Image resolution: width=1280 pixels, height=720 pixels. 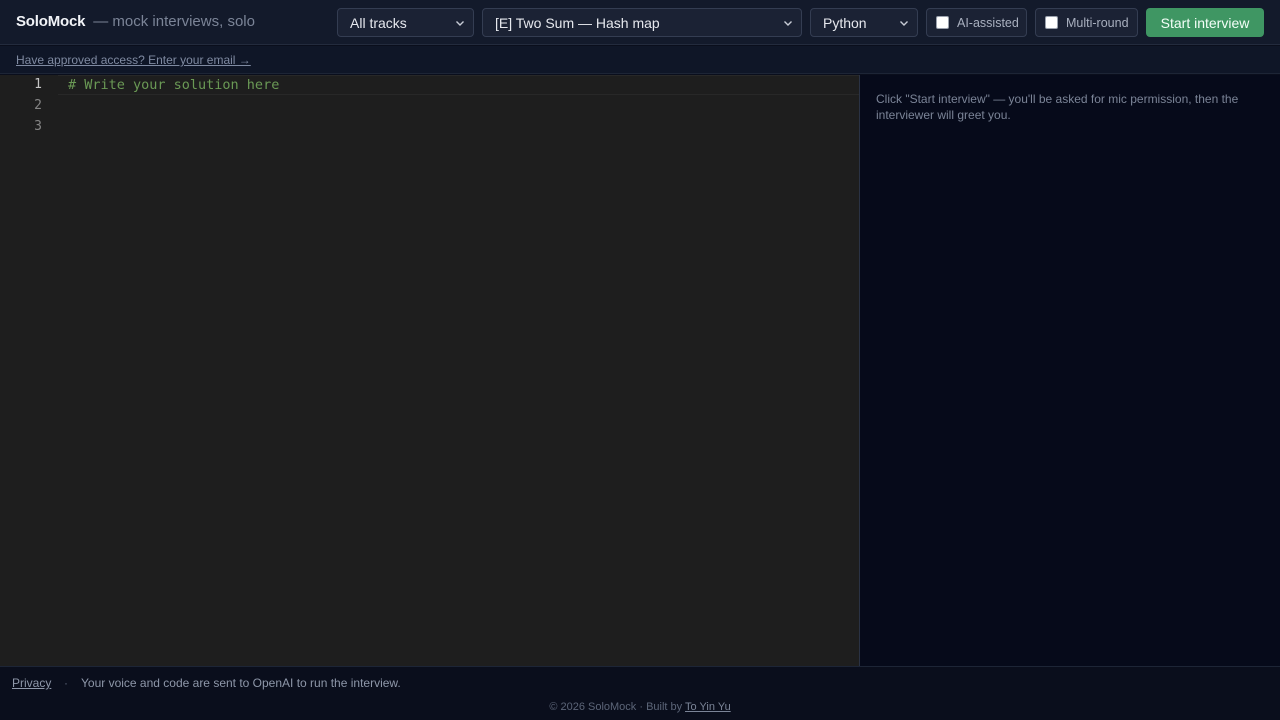 I want to click on copyright-text: © 2026 SoloMock · Built by, so click(x=617, y=707).